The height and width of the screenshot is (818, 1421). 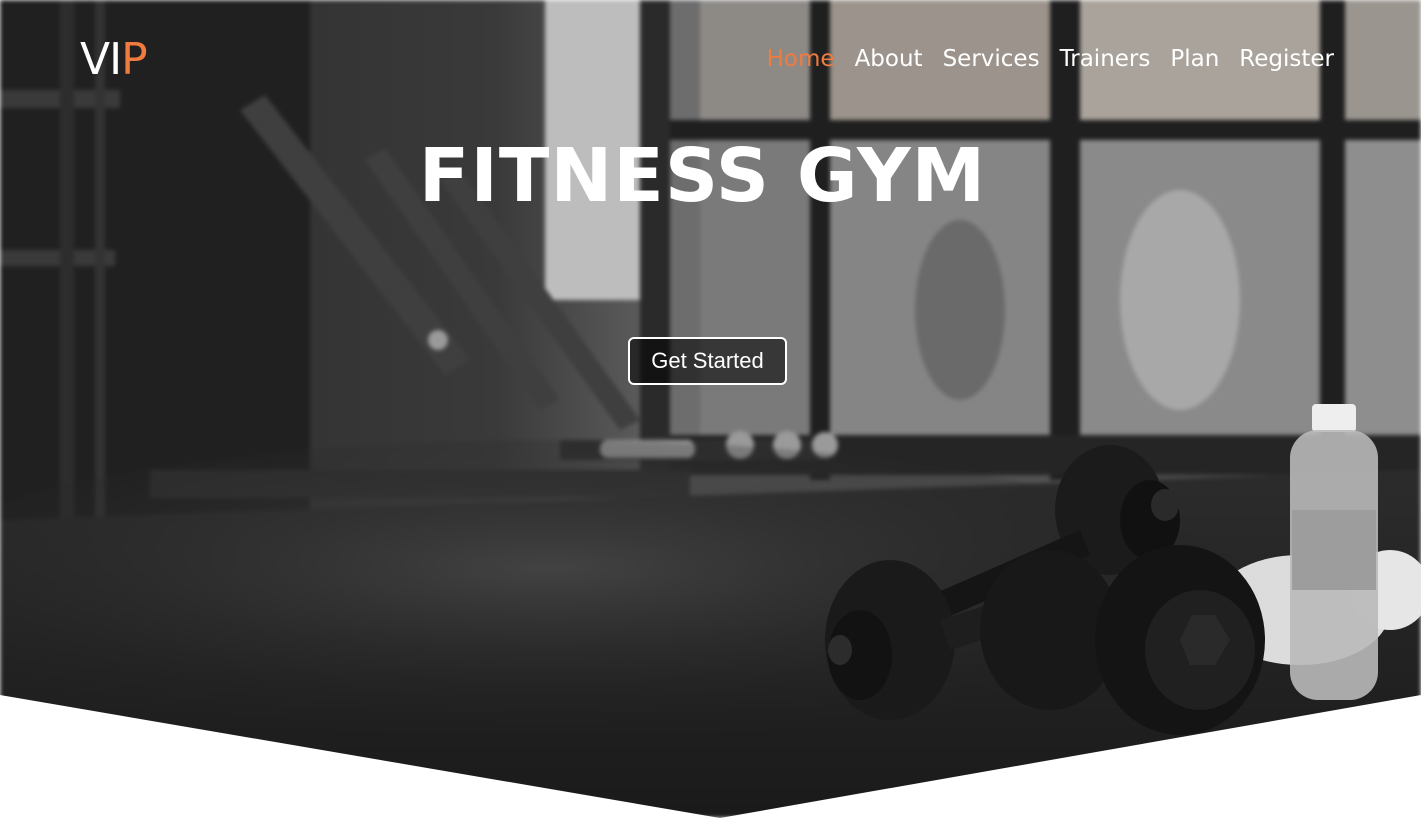 What do you see at coordinates (991, 59) in the screenshot?
I see `nav-link-services: Services` at bounding box center [991, 59].